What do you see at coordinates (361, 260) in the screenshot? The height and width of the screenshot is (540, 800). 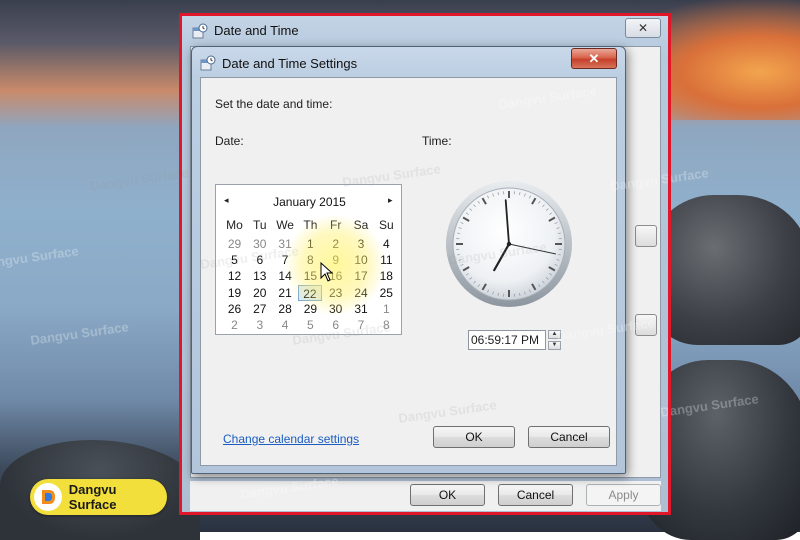 I see `calendar-day: 10` at bounding box center [361, 260].